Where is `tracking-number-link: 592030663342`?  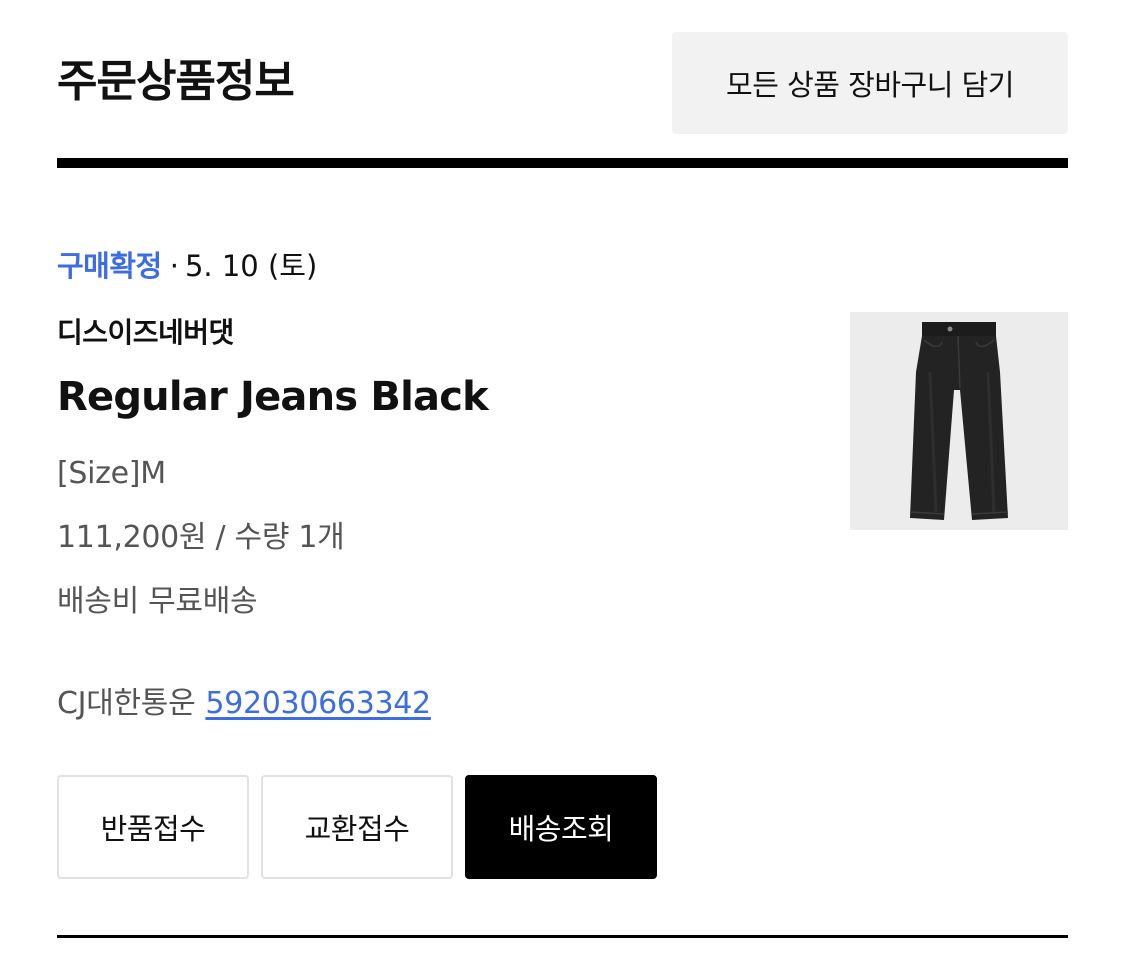 tracking-number-link: 592030663342 is located at coordinates (318, 703).